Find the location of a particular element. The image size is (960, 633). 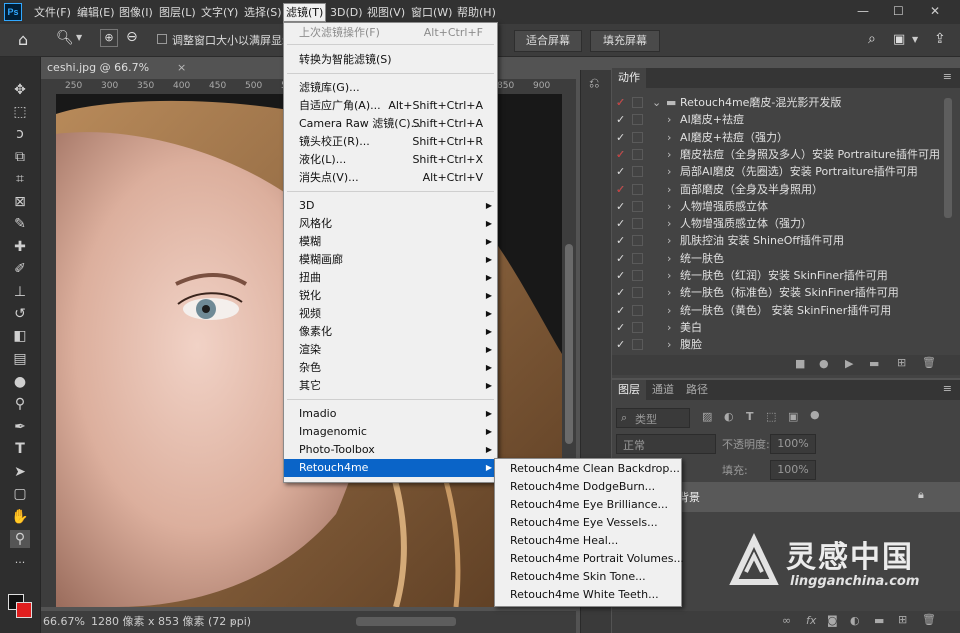

menu-window: 窗口(W) is located at coordinates (431, 12).